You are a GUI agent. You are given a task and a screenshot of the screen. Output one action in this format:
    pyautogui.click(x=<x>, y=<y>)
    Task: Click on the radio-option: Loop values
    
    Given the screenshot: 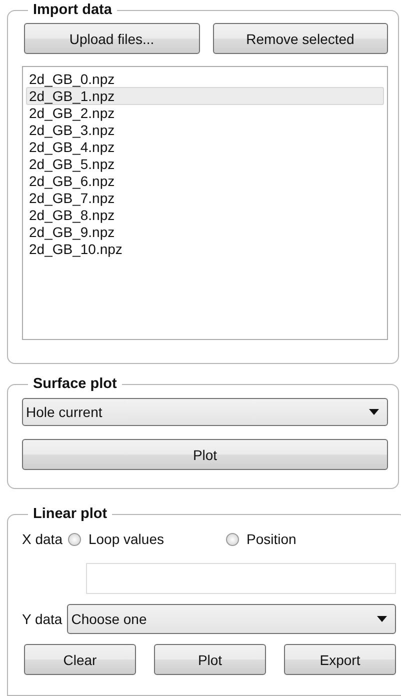 What is the action you would take?
    pyautogui.click(x=147, y=539)
    